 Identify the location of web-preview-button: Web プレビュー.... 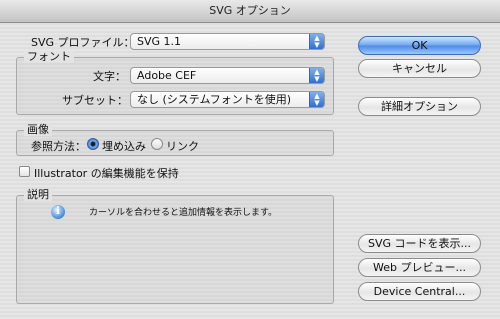
(419, 267).